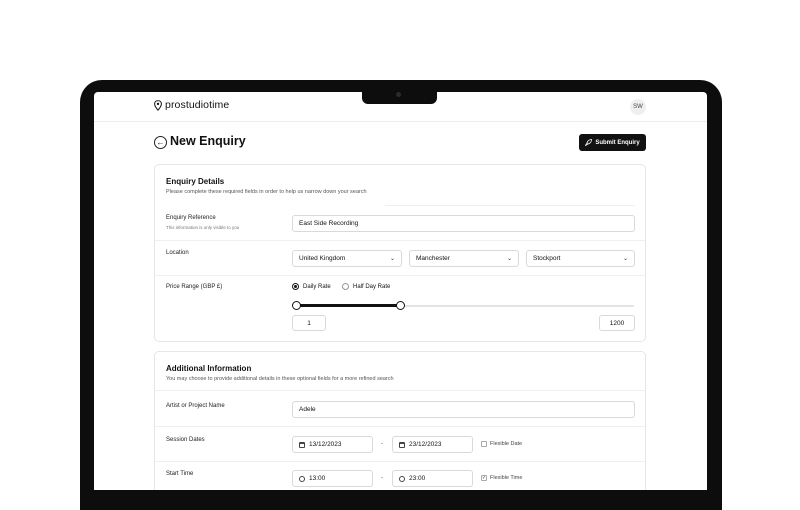  Describe the element at coordinates (317, 478) in the screenshot. I see `start-time-value: 13:00` at that location.